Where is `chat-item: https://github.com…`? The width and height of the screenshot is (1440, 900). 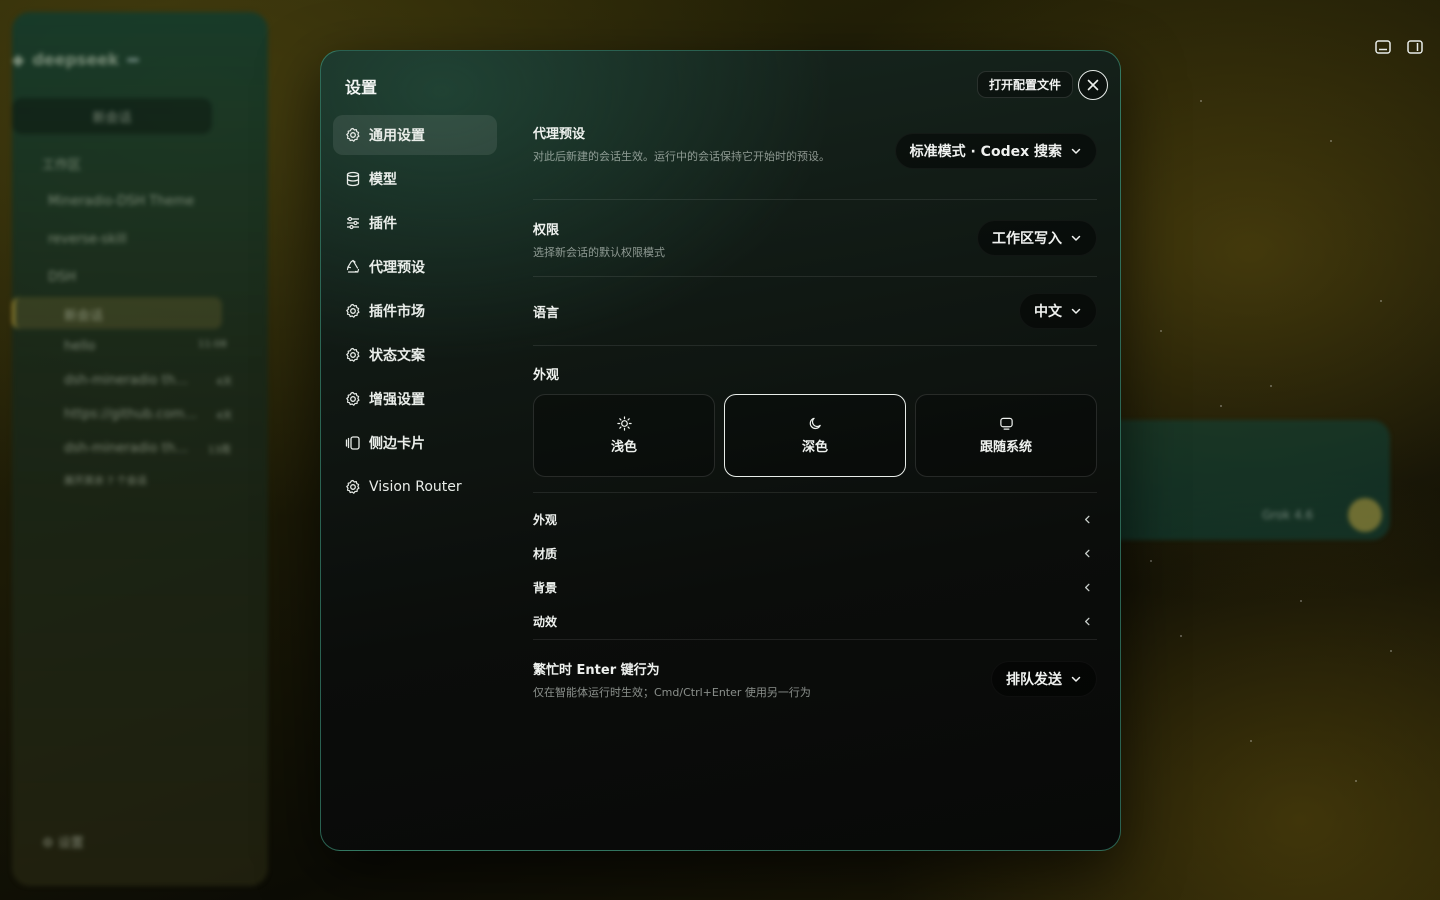
chat-item: https://github.com… is located at coordinates (130, 414).